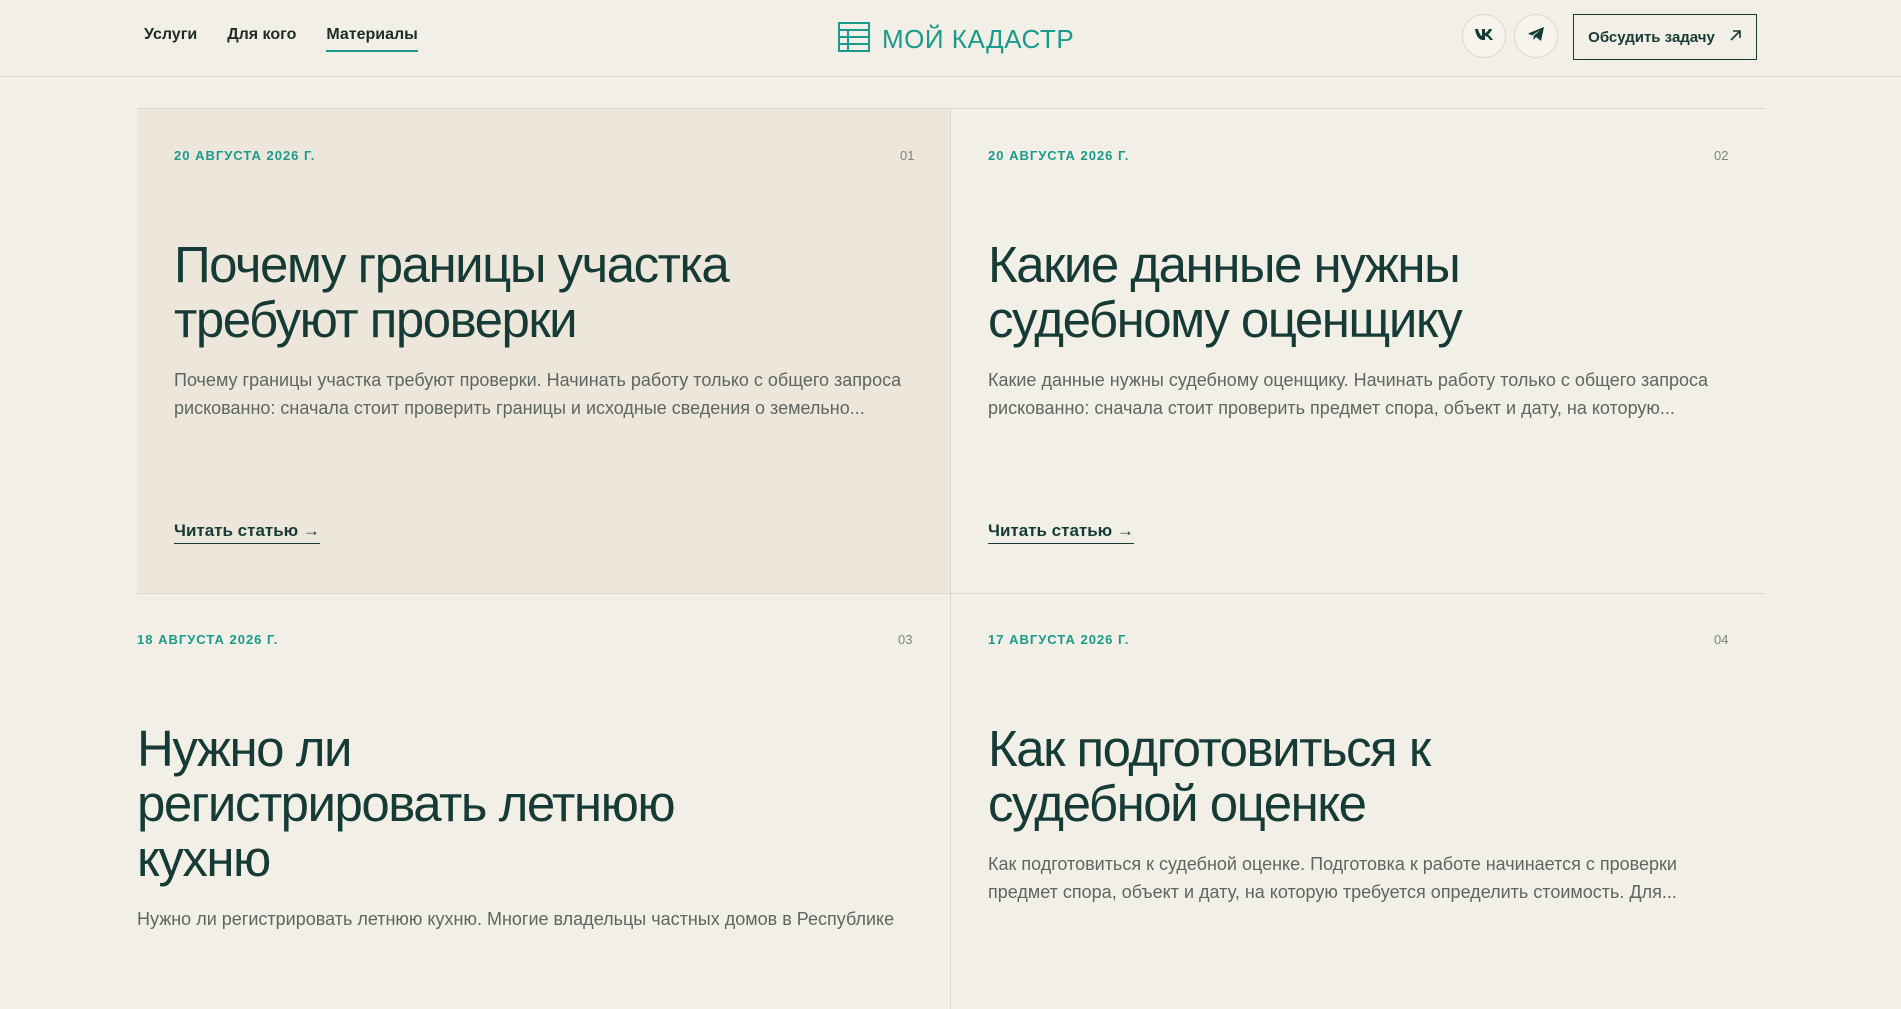 The width and height of the screenshot is (1901, 1009). Describe the element at coordinates (854, 39) in the screenshot. I see `building-logo-icon` at that location.